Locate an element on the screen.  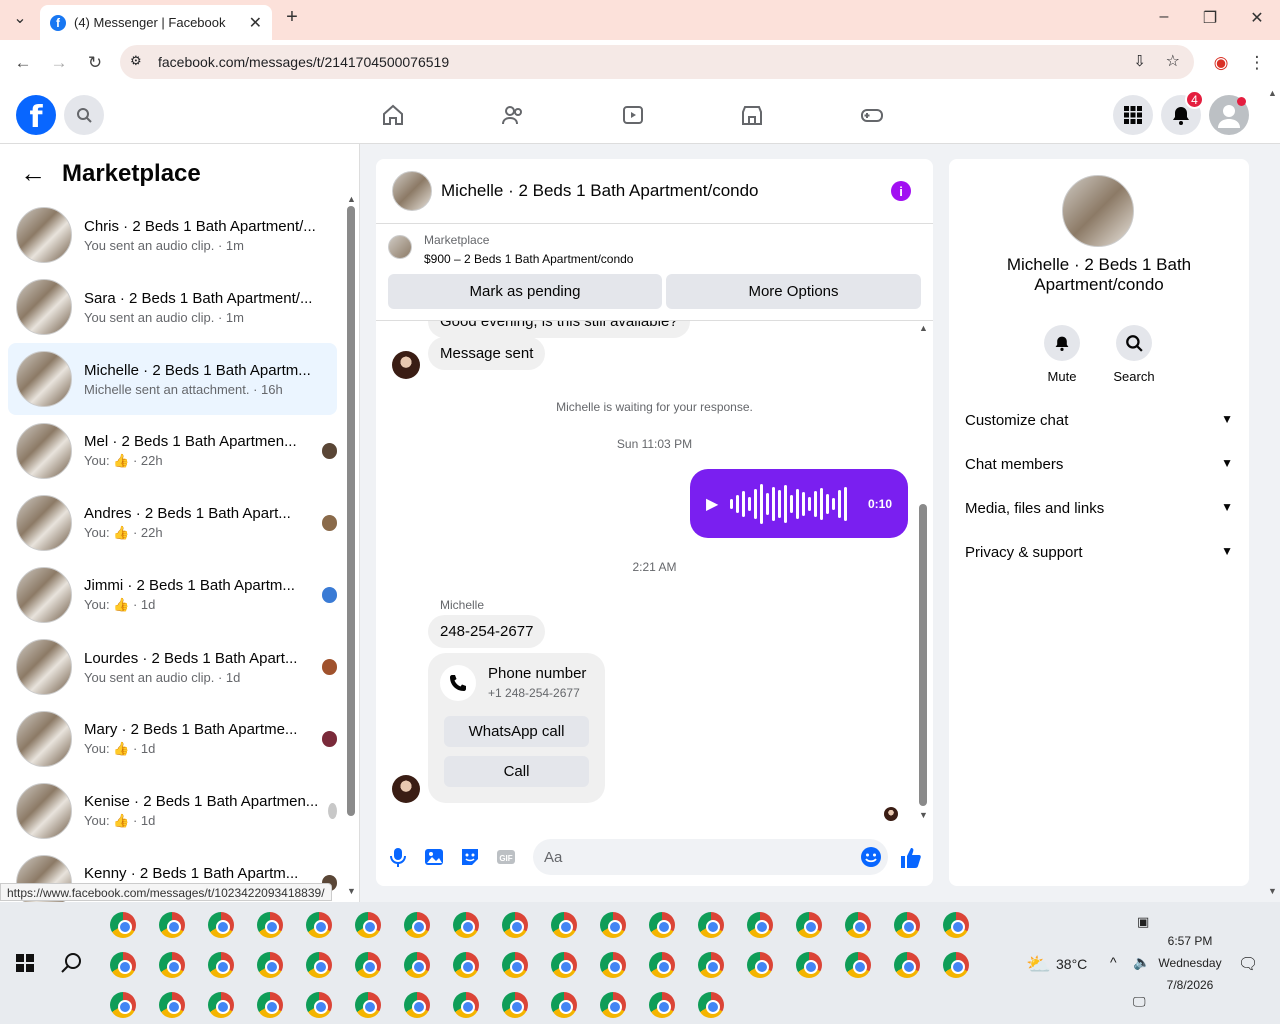
taskbar-search-icon is located at coordinates (72, 963).